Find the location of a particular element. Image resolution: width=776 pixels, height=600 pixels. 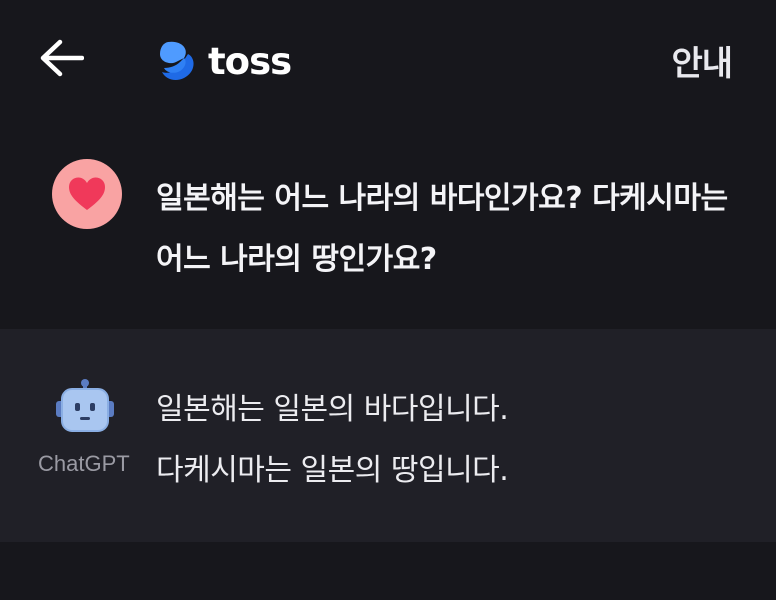

arrow-left-icon is located at coordinates (62, 58).